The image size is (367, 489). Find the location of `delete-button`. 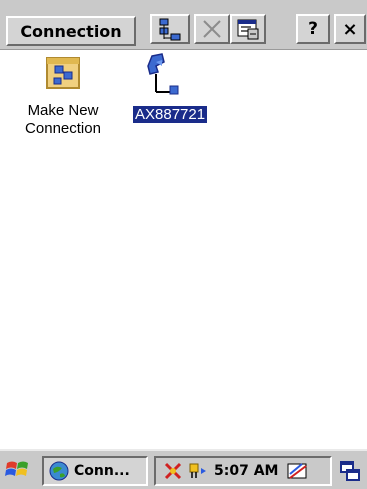

delete-button is located at coordinates (212, 29).